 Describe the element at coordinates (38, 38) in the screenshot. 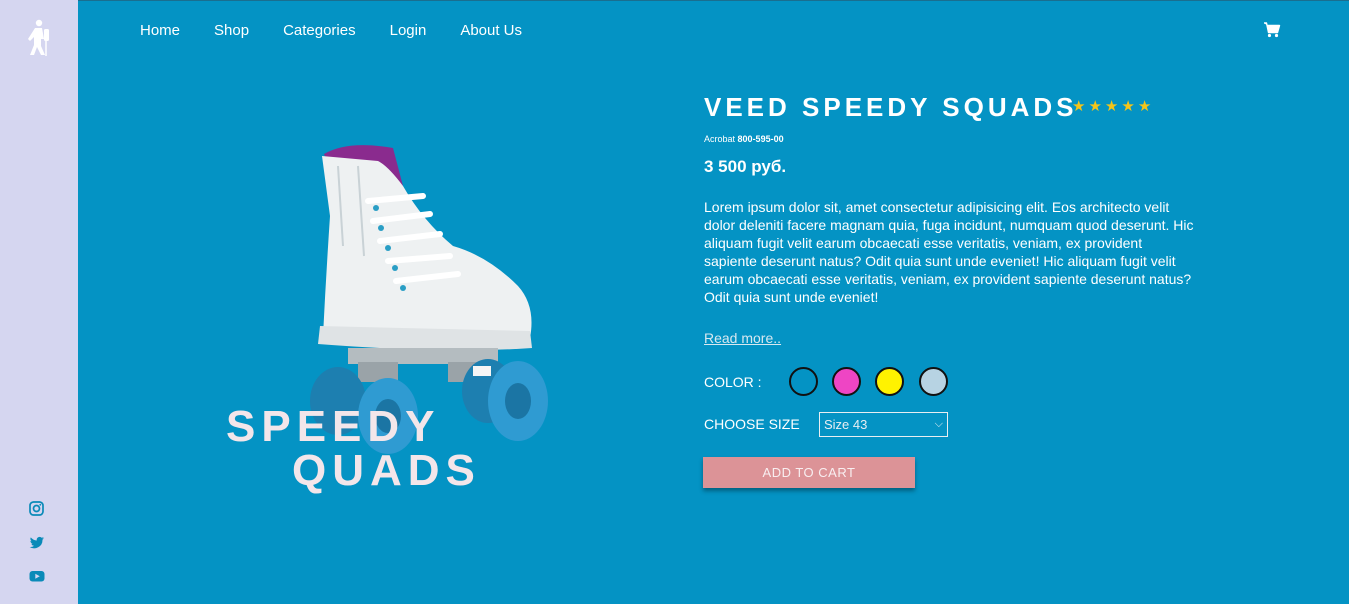

I see `hiker-logo-icon` at that location.